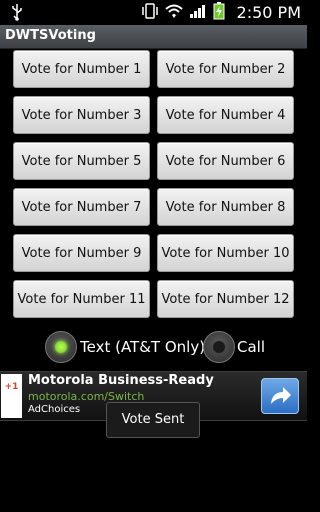 This screenshot has height=512, width=320. I want to click on clock: 2:50 PM, so click(268, 12).